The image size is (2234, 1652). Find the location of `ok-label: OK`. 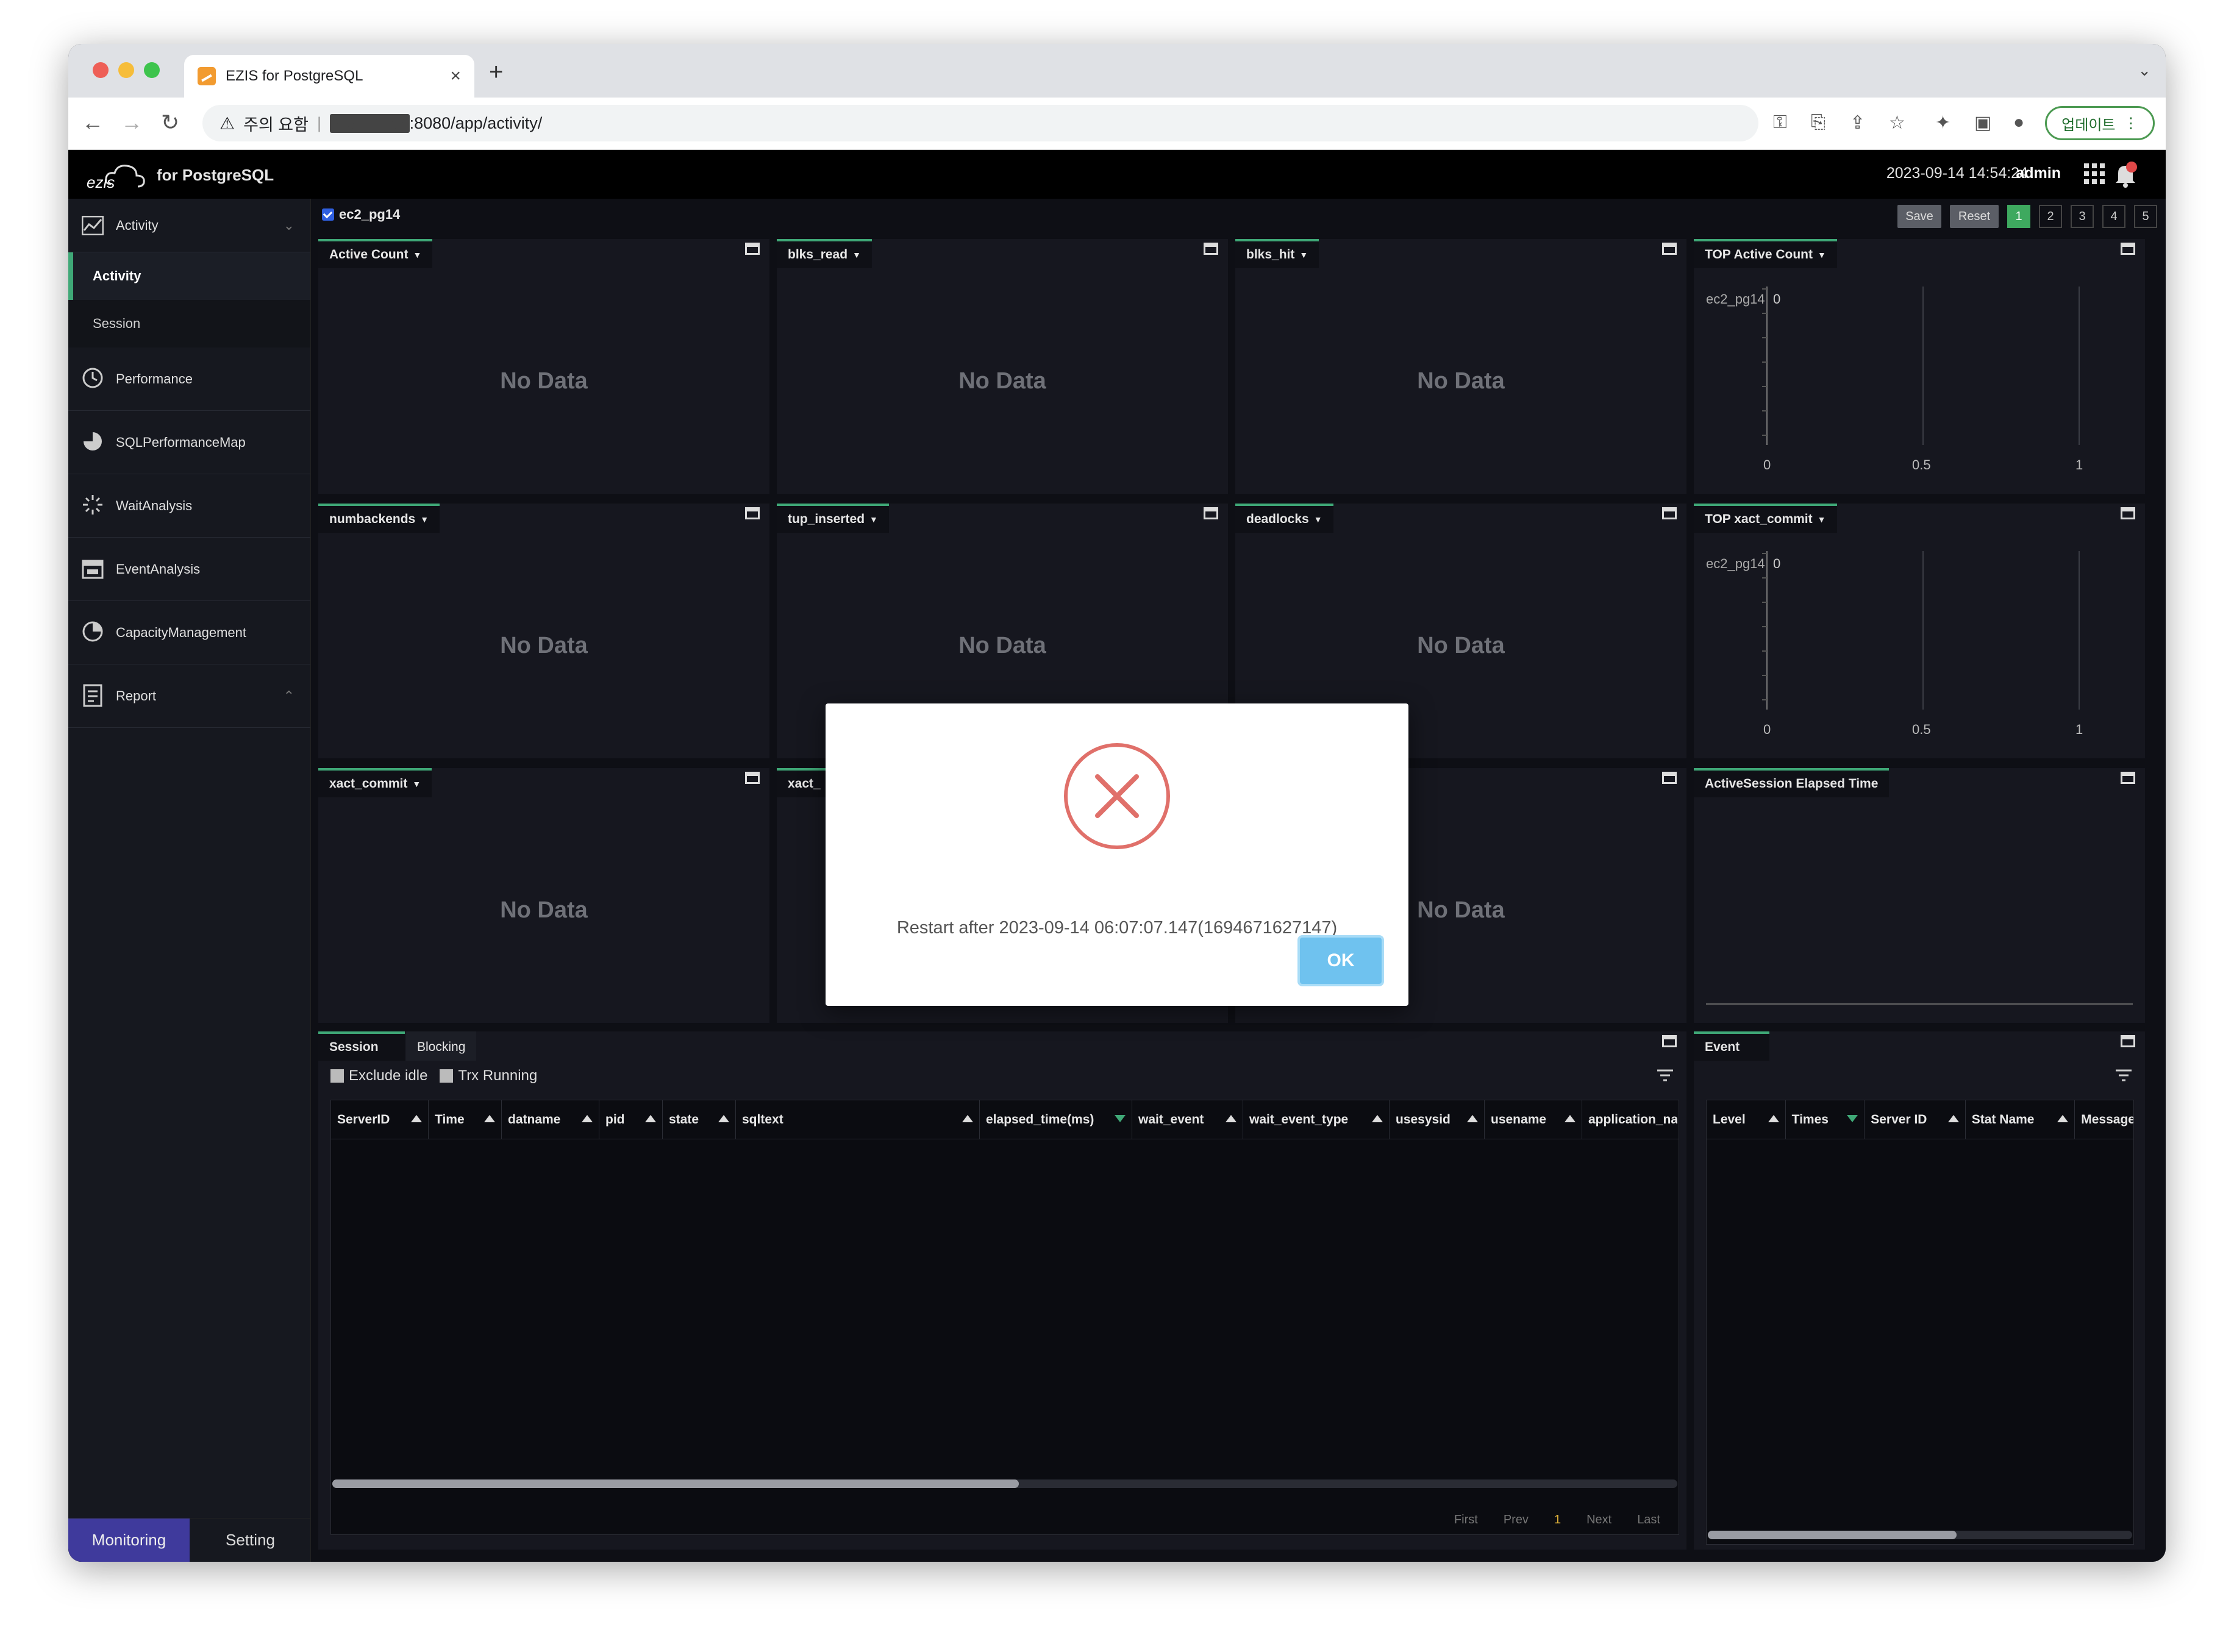

ok-label: OK is located at coordinates (1341, 960).